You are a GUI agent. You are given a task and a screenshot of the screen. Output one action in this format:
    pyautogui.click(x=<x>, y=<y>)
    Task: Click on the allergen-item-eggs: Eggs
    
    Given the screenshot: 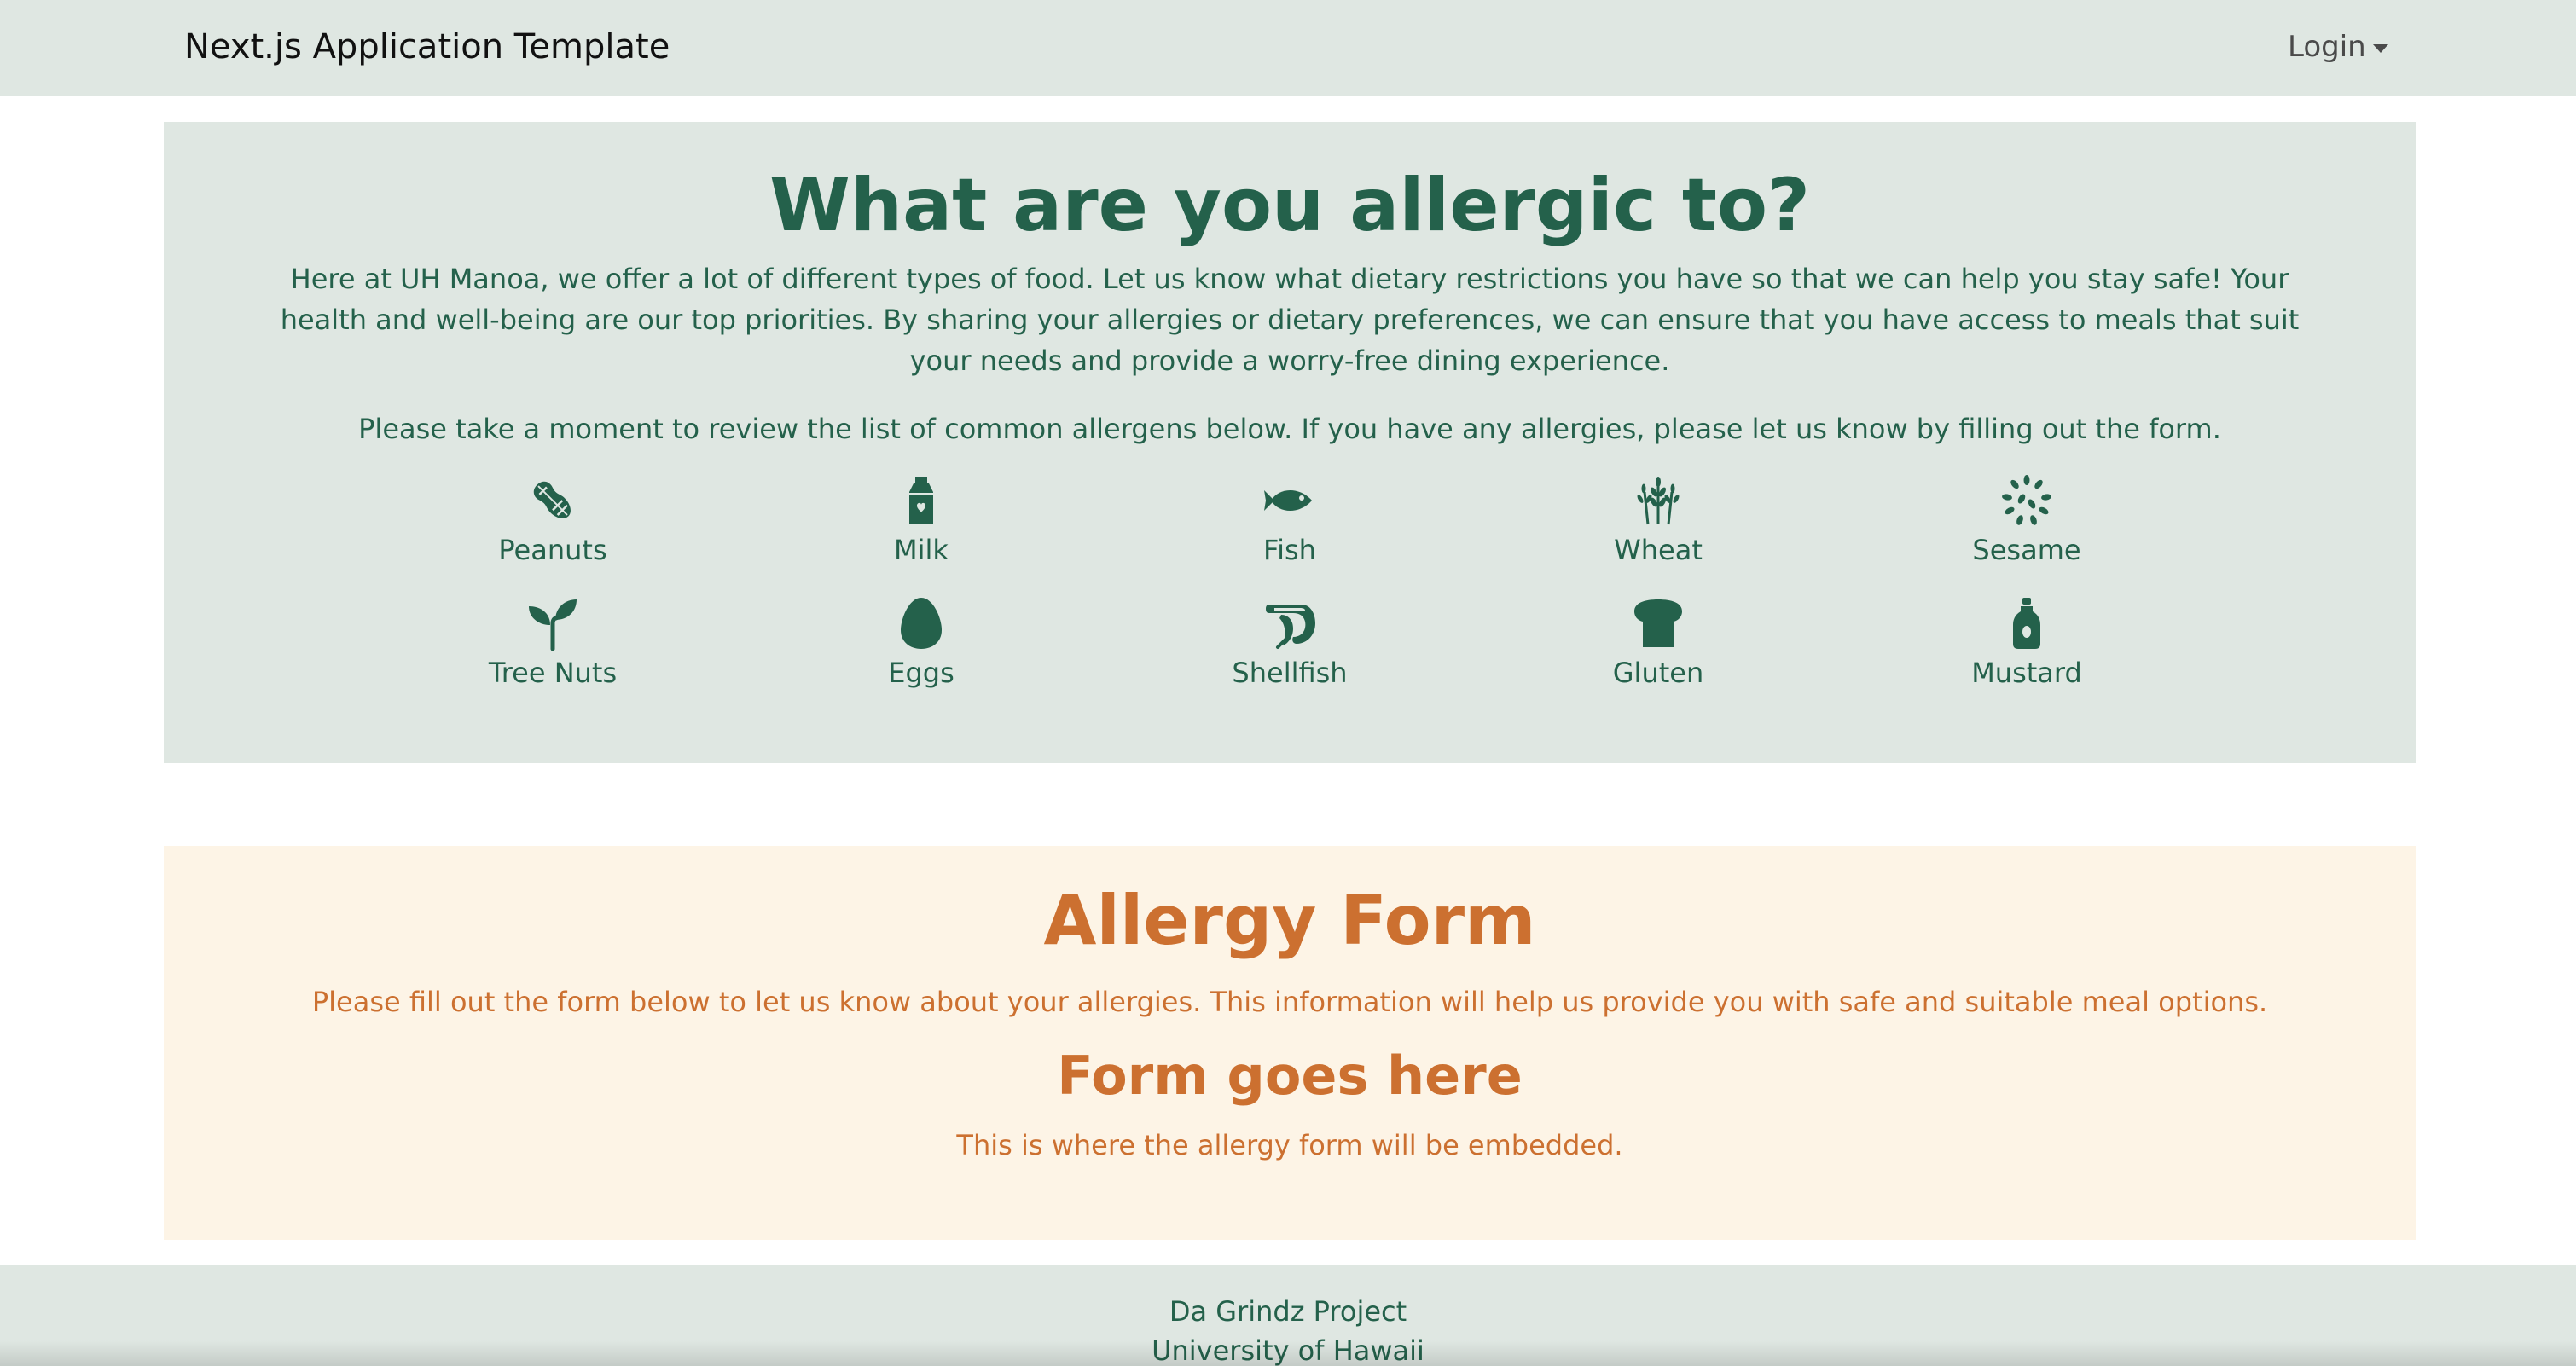 What is the action you would take?
    pyautogui.click(x=921, y=644)
    